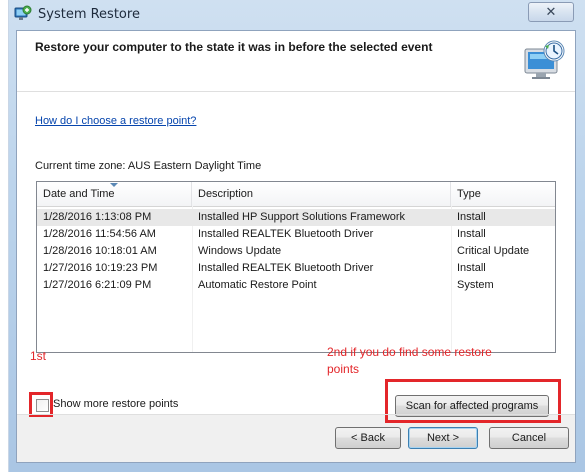  I want to click on show-more-label: Show more restore points, so click(115, 404).